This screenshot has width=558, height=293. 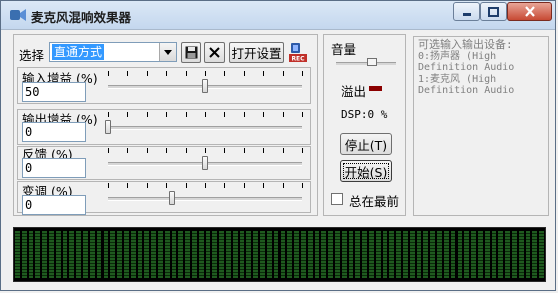 I want to click on dsp-usage-text: DSP:0 %, so click(x=364, y=114).